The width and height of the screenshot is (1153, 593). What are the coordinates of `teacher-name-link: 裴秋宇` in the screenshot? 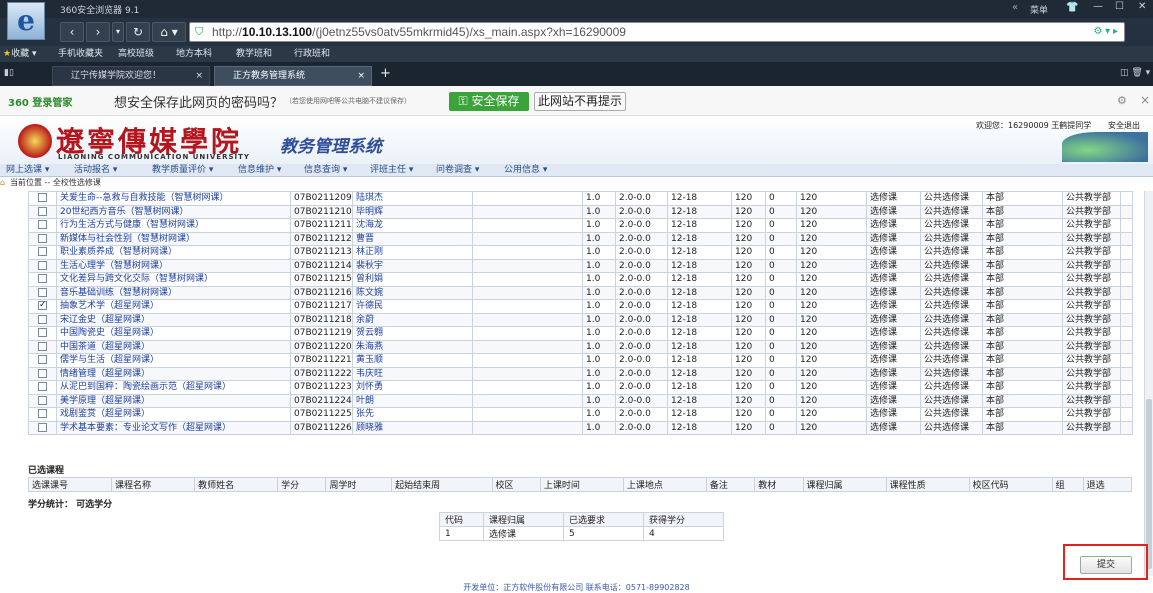 It's located at (412, 265).